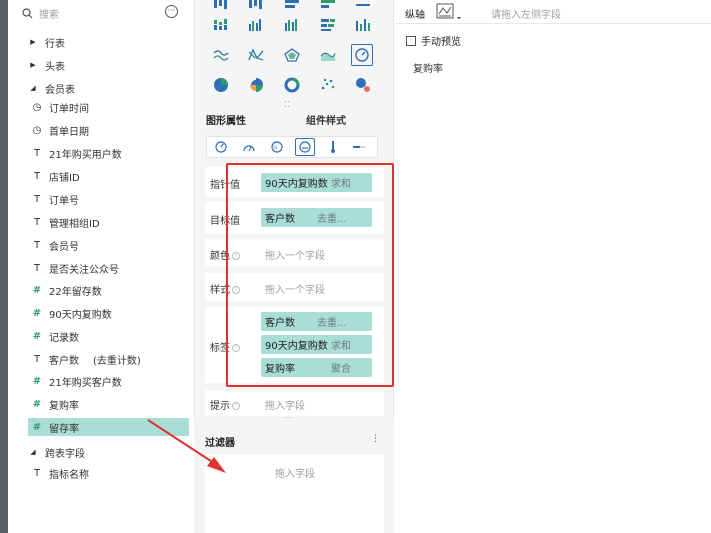 This screenshot has width=711, height=533. I want to click on chart-type-pie-icon, so click(221, 85).